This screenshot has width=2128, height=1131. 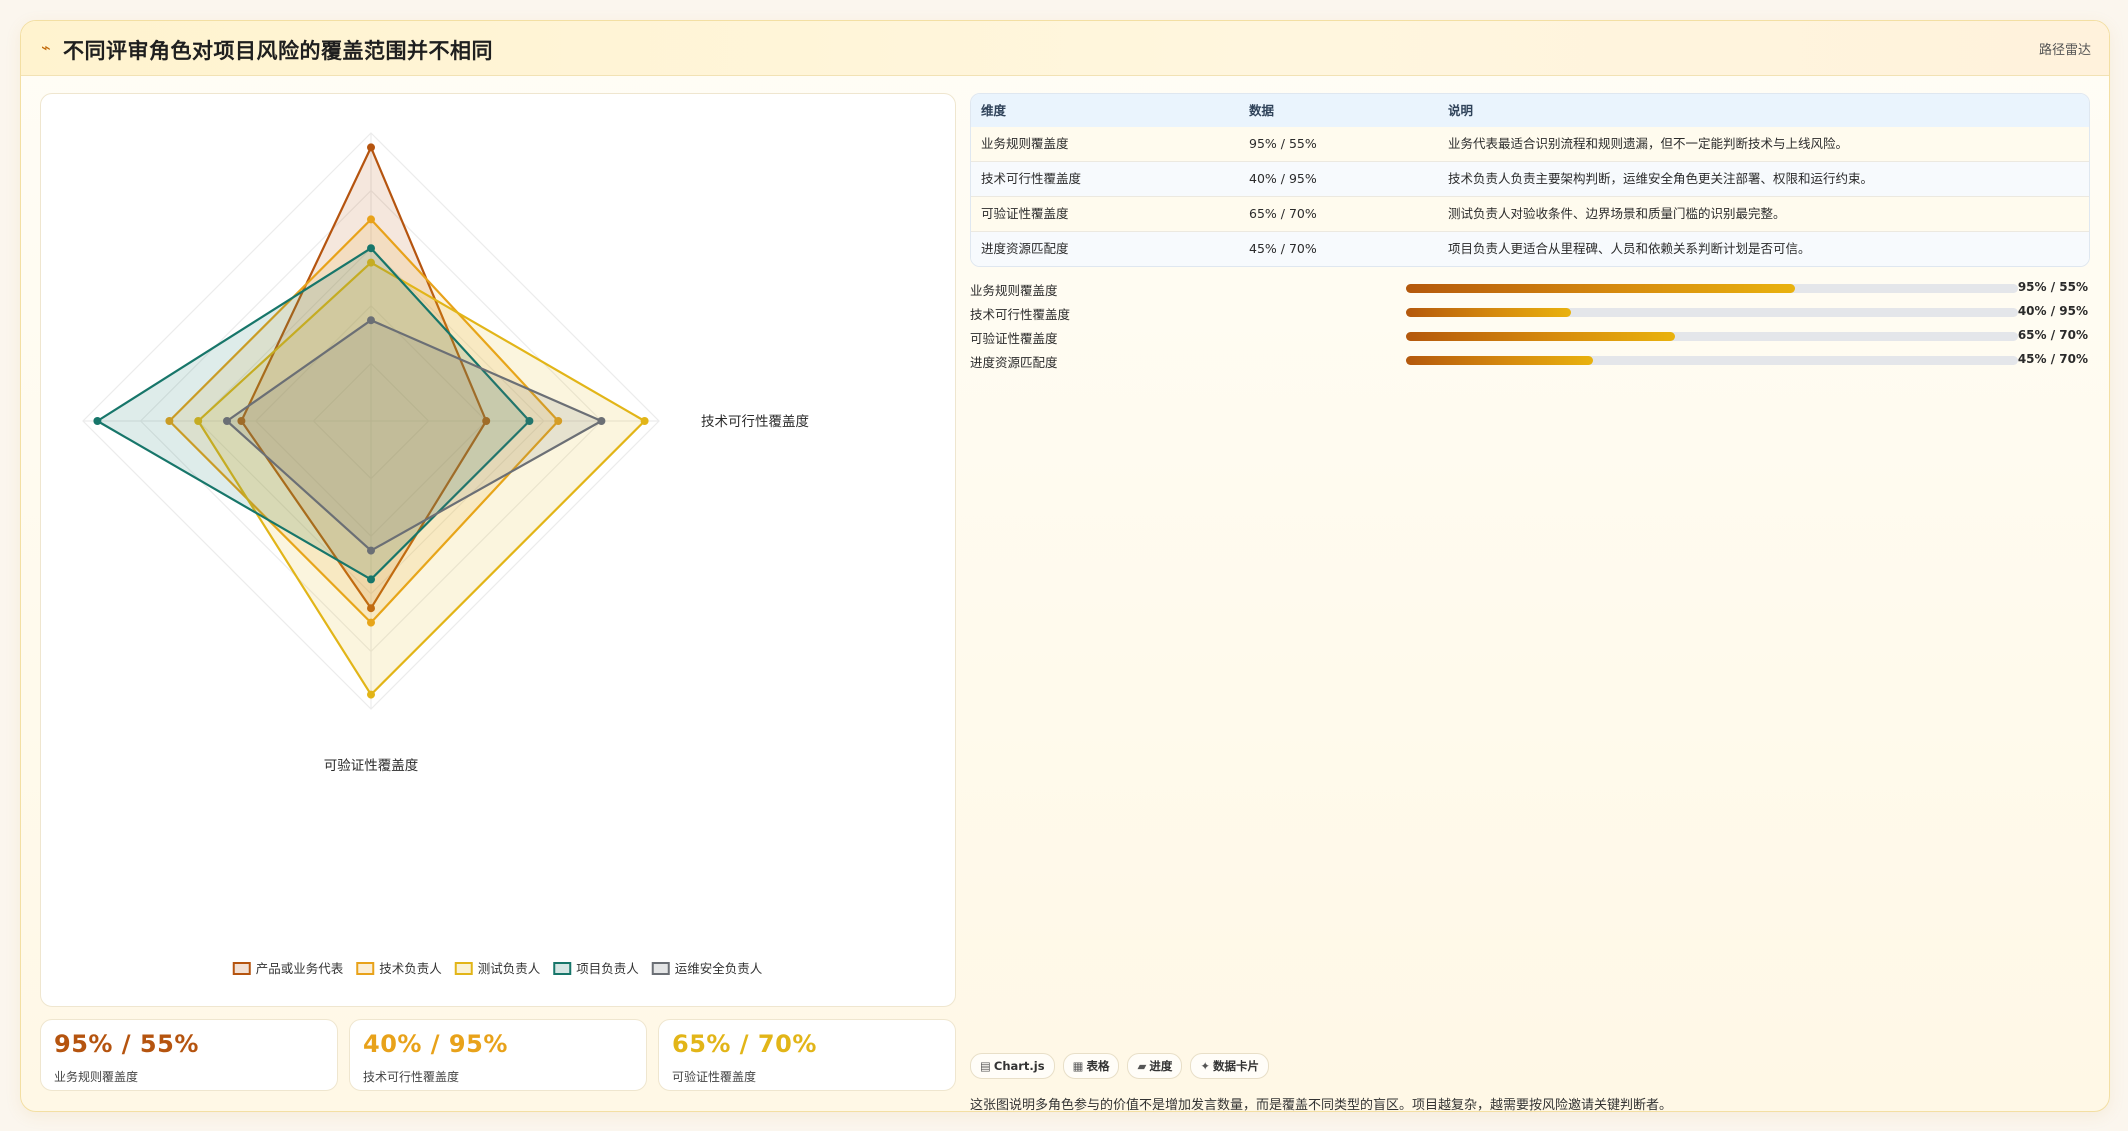 I want to click on kpi-value: 65% / 70%, so click(x=744, y=1044).